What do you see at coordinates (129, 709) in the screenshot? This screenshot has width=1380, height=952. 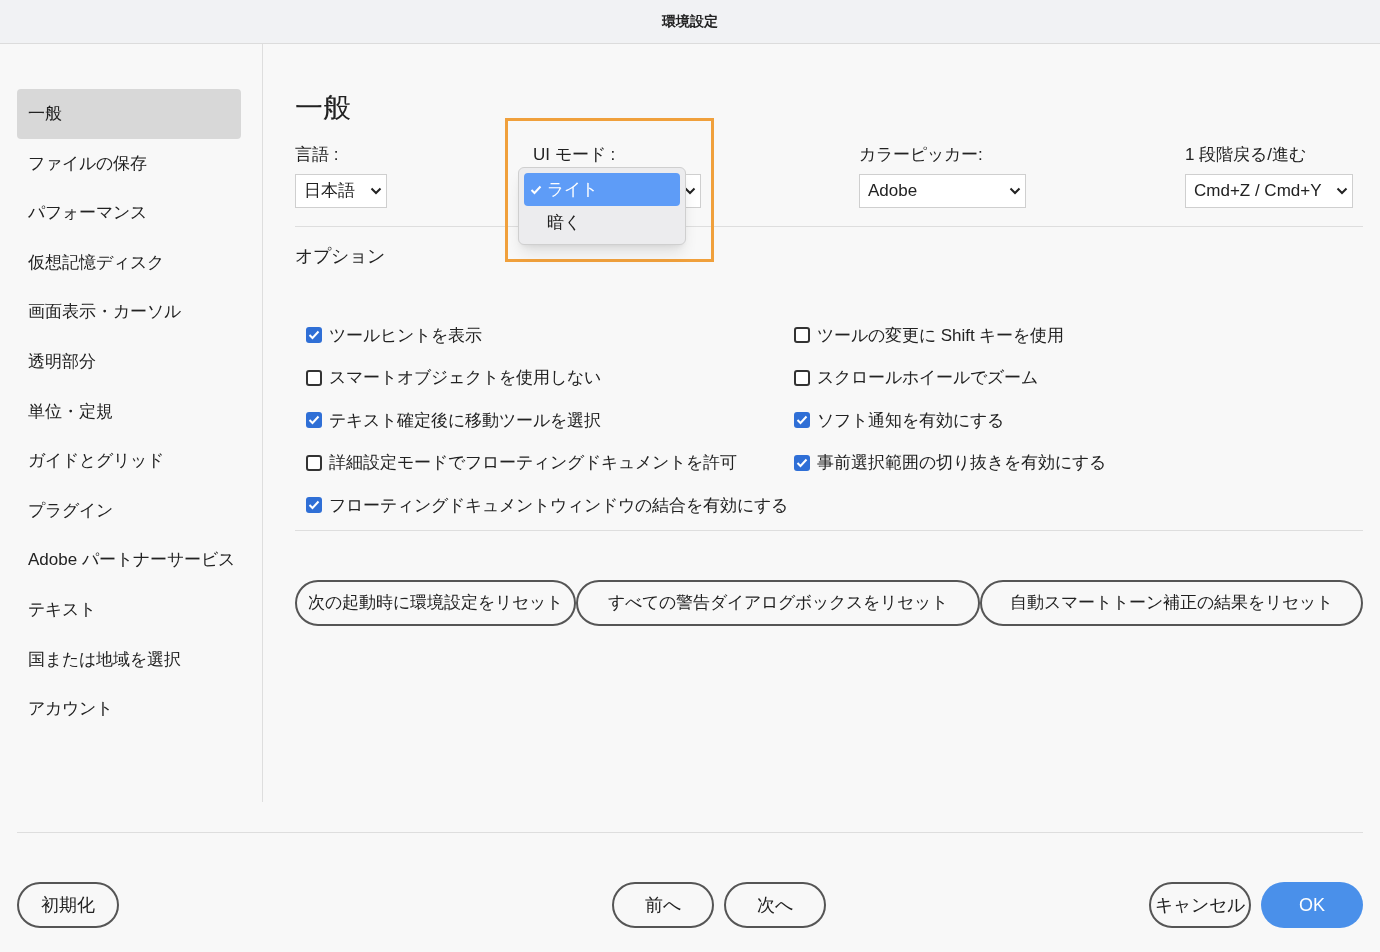 I see `sidebar-item: アカウント` at bounding box center [129, 709].